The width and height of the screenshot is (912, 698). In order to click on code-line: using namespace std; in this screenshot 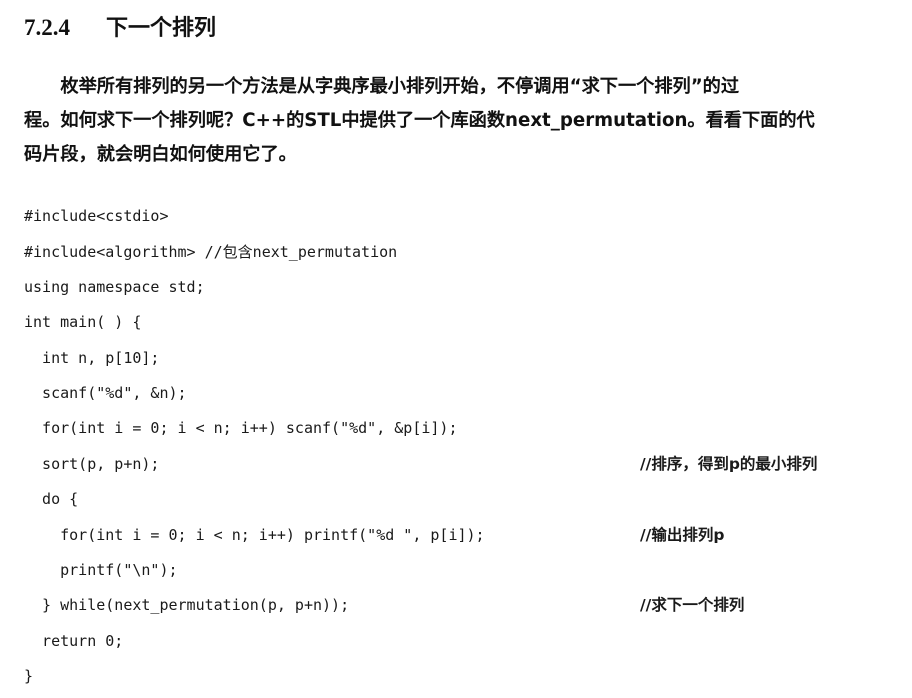, I will do `click(114, 287)`.